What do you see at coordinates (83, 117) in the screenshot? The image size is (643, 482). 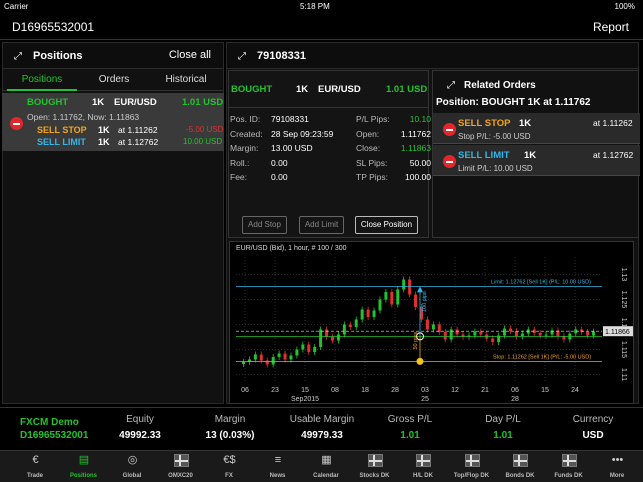 I see `position-detail: Open: 1.11762, Now: 1.11863` at bounding box center [83, 117].